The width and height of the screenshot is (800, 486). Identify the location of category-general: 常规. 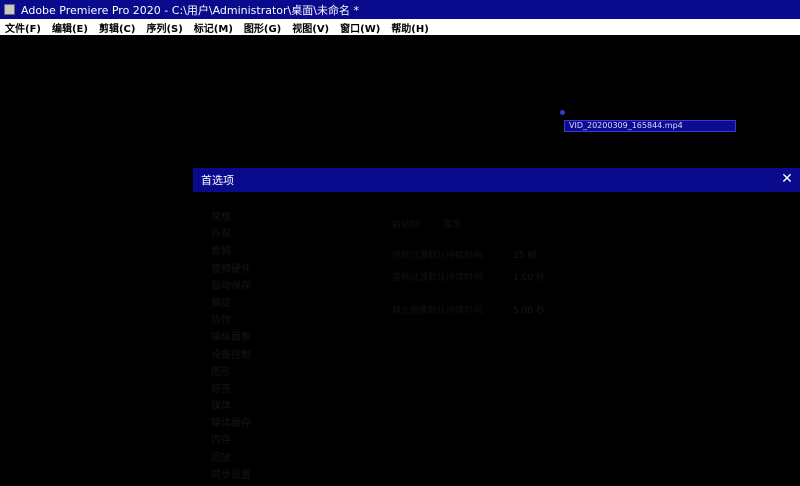
(241, 216).